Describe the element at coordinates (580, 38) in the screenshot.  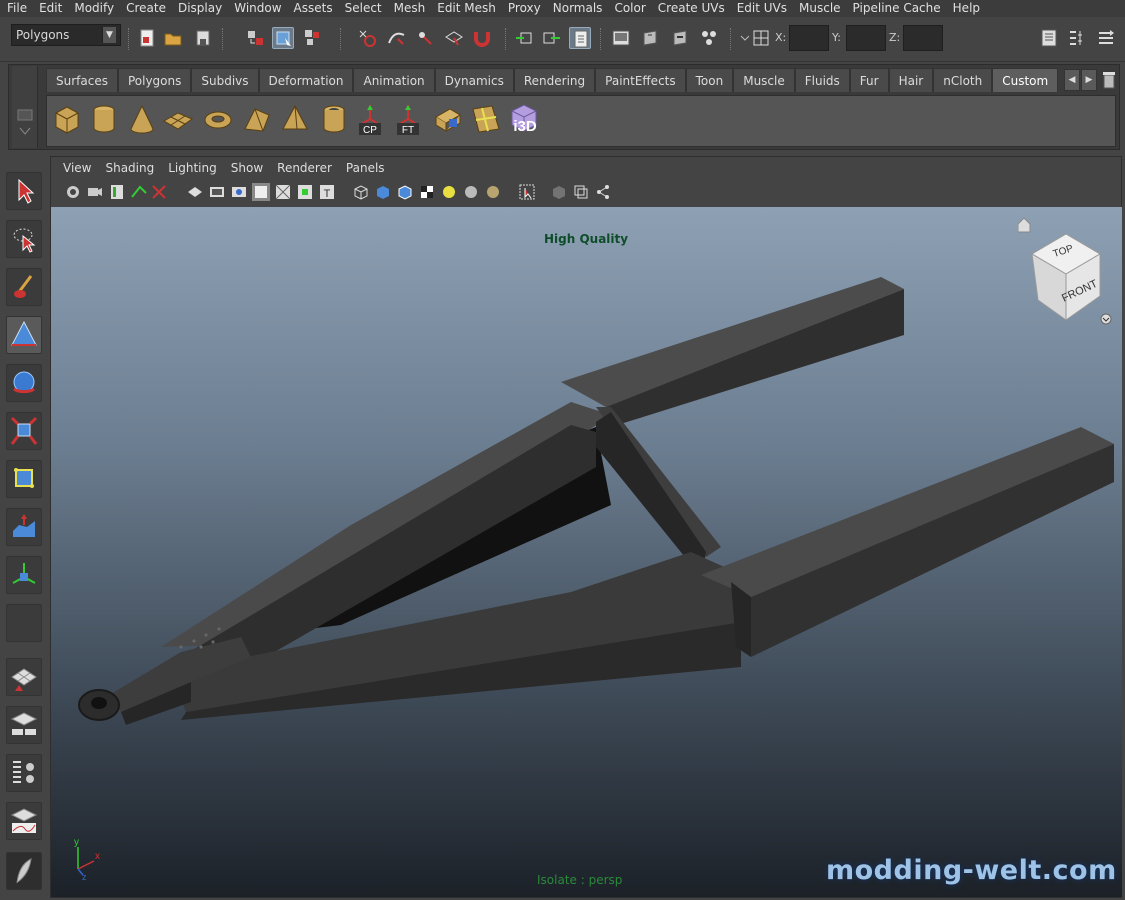
I see `construction-history-icon` at that location.